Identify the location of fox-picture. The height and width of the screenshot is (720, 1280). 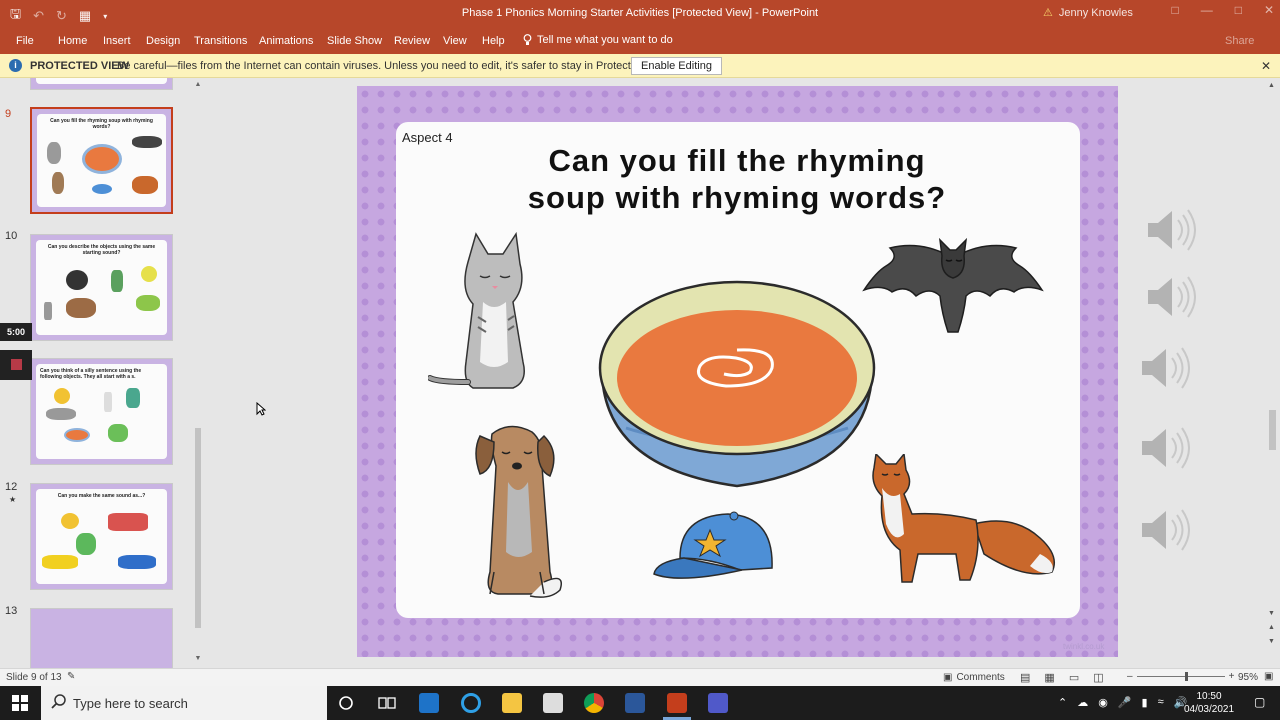
(961, 521).